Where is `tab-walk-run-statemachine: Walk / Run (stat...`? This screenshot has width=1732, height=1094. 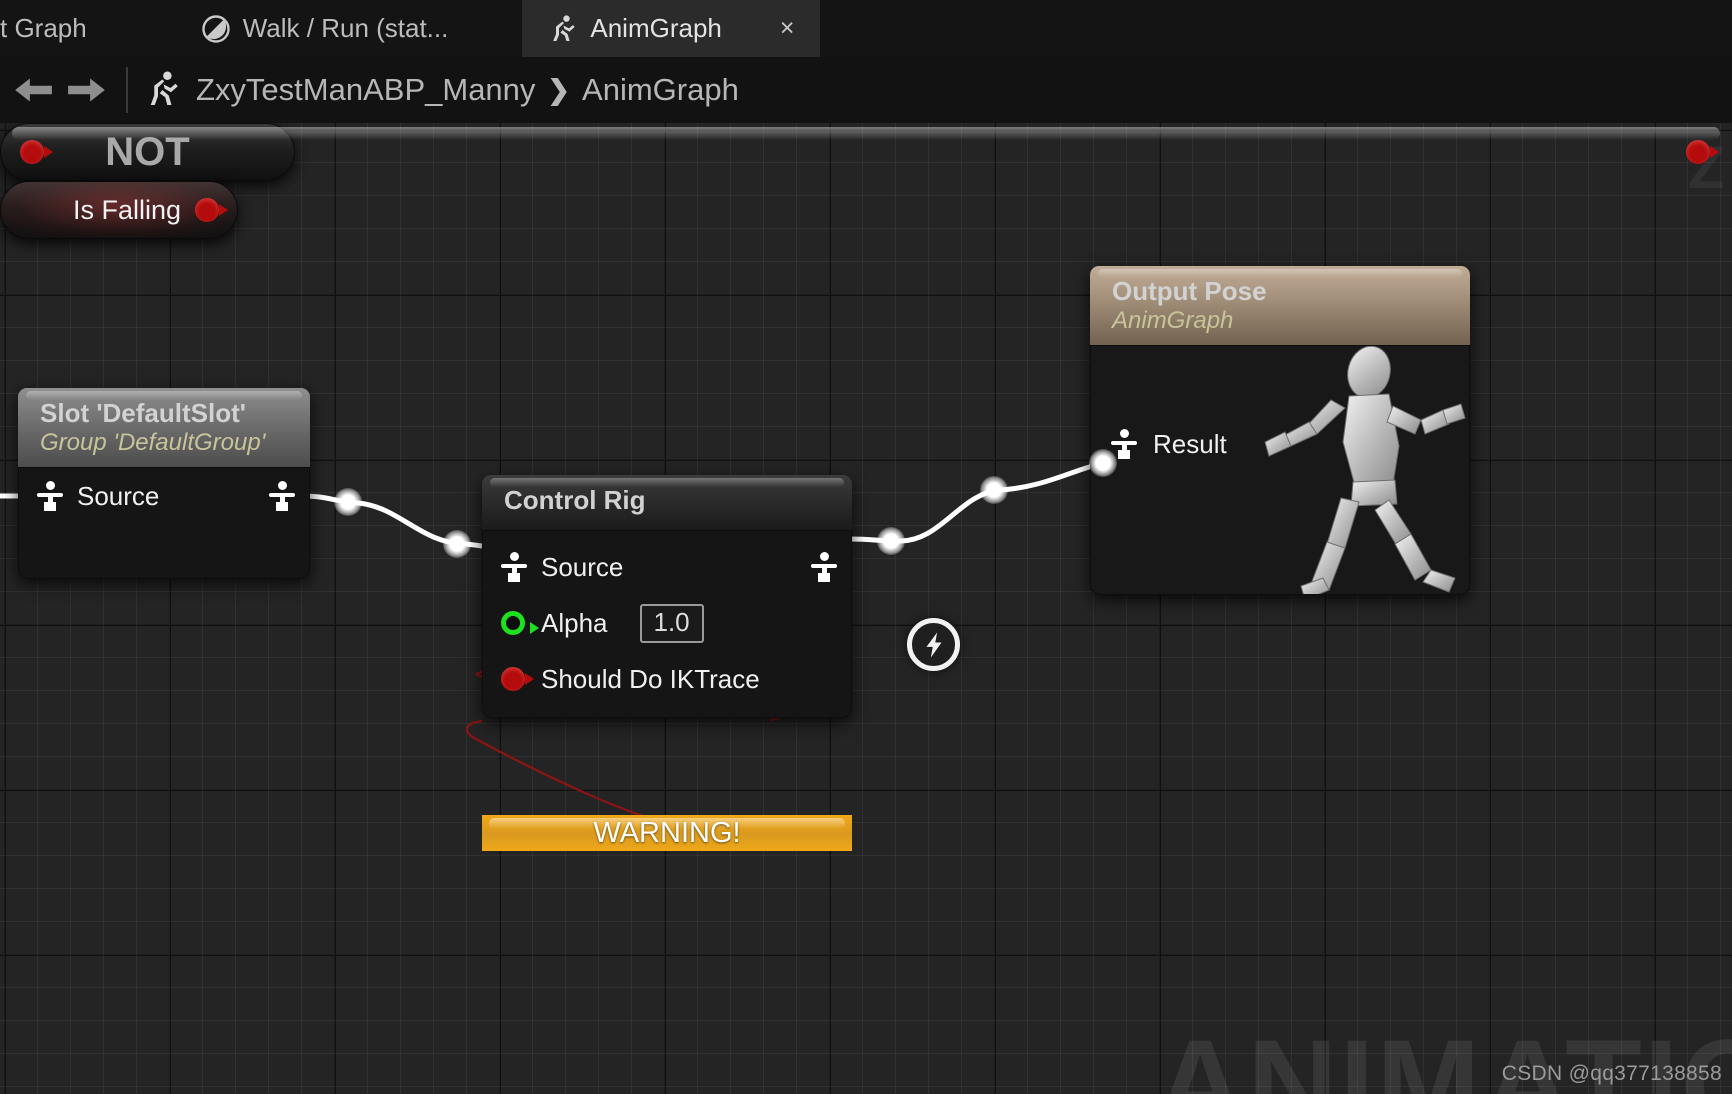
tab-walk-run-statemachine: Walk / Run (stat... is located at coordinates (325, 28).